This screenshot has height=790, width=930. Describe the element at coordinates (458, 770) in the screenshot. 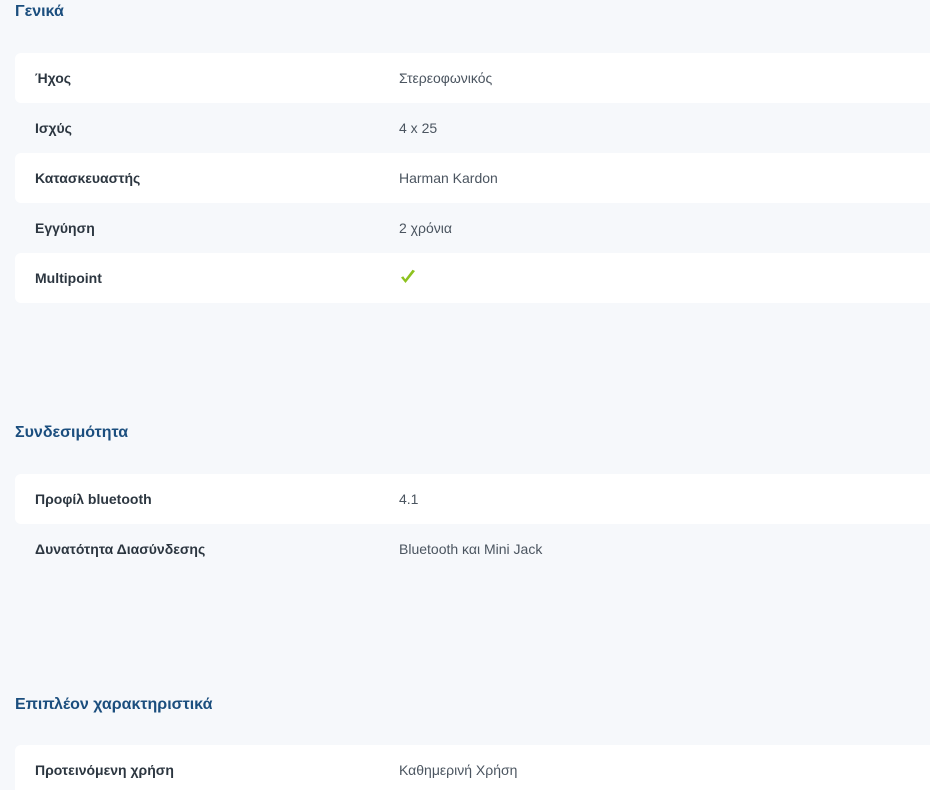

I see `spec-value: Καθημερινή Χρήση` at that location.